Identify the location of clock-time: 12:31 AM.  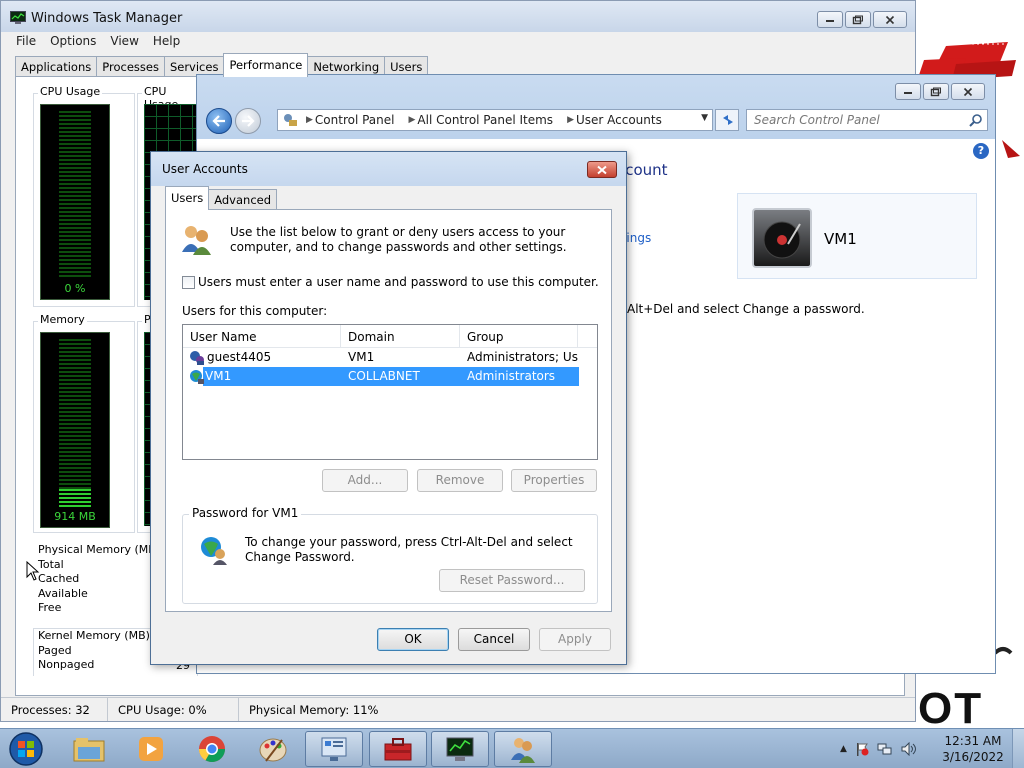
(973, 741).